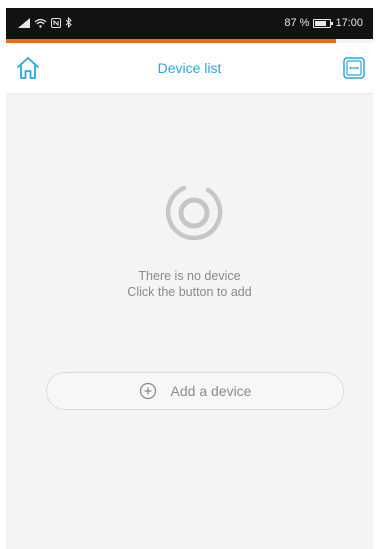 Image resolution: width=382 pixels, height=549 pixels. I want to click on battery-icon, so click(323, 23).